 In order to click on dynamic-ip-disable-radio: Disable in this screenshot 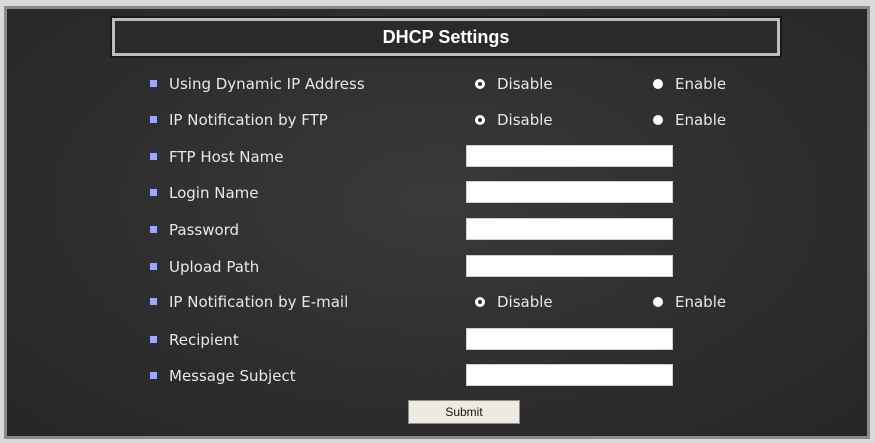, I will do `click(514, 84)`.